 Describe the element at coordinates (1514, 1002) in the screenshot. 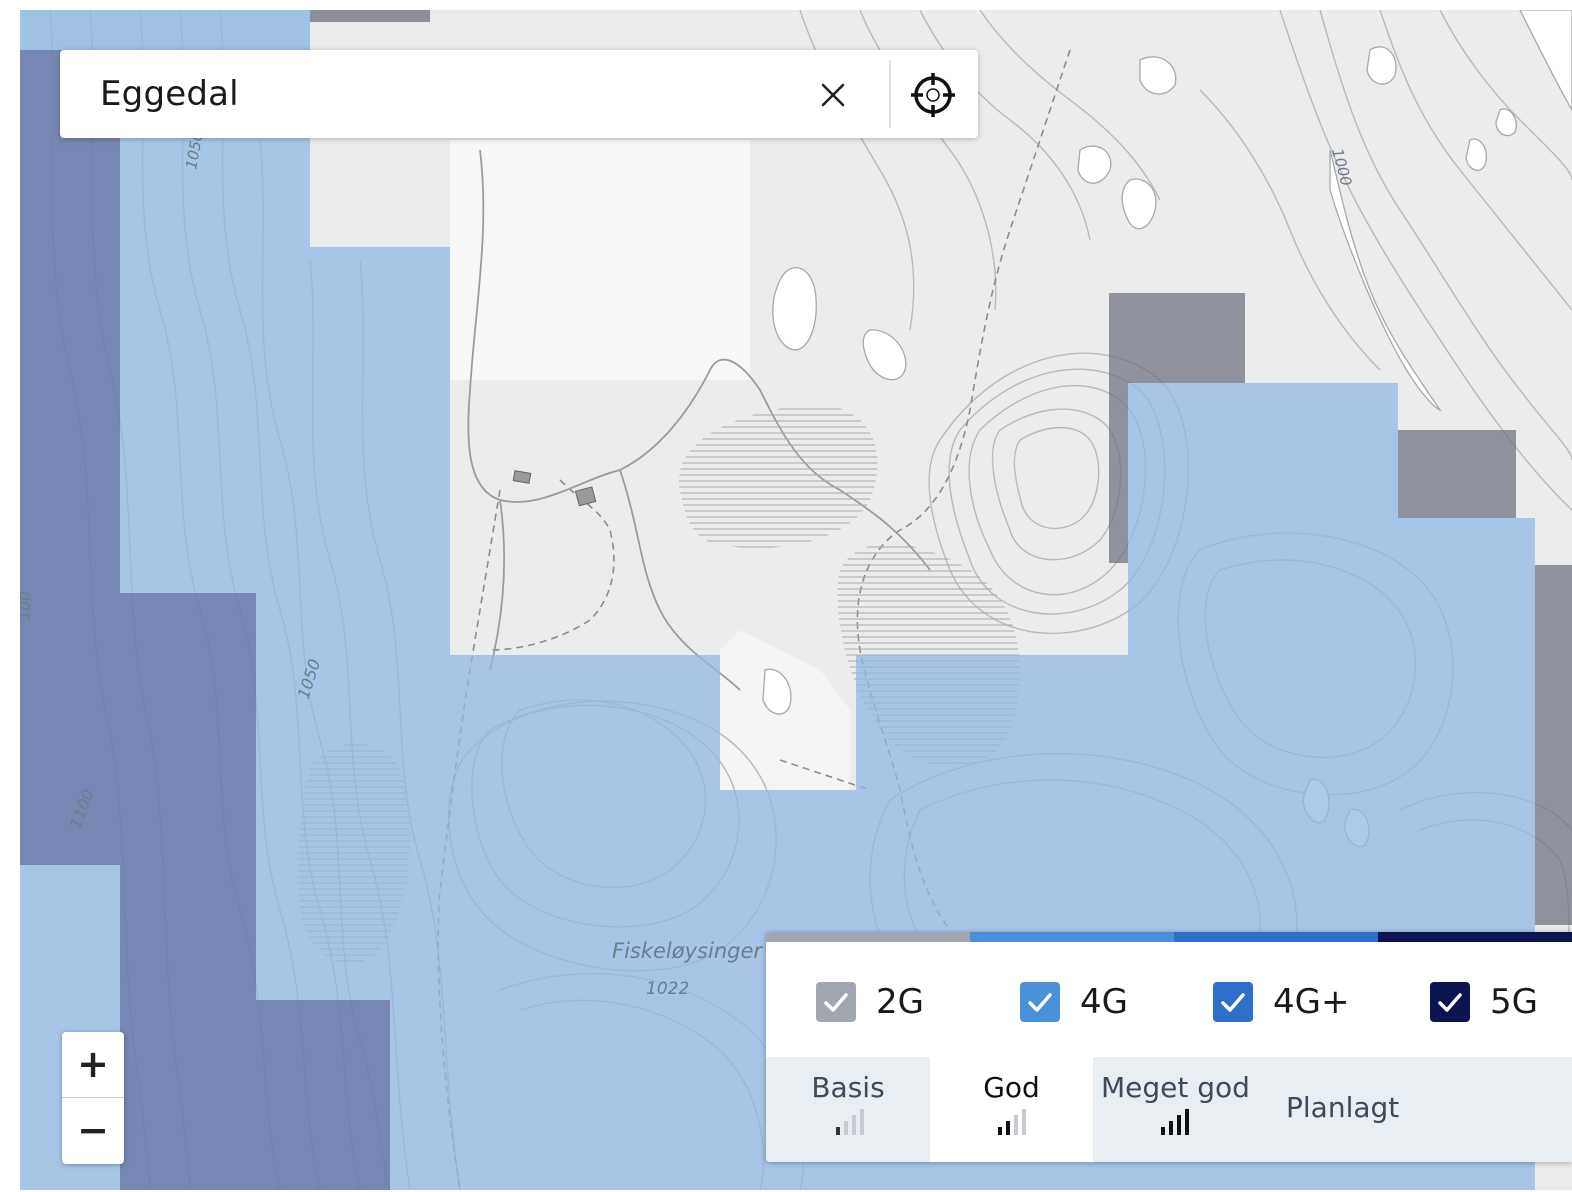

I see `label-5g: 5G` at that location.